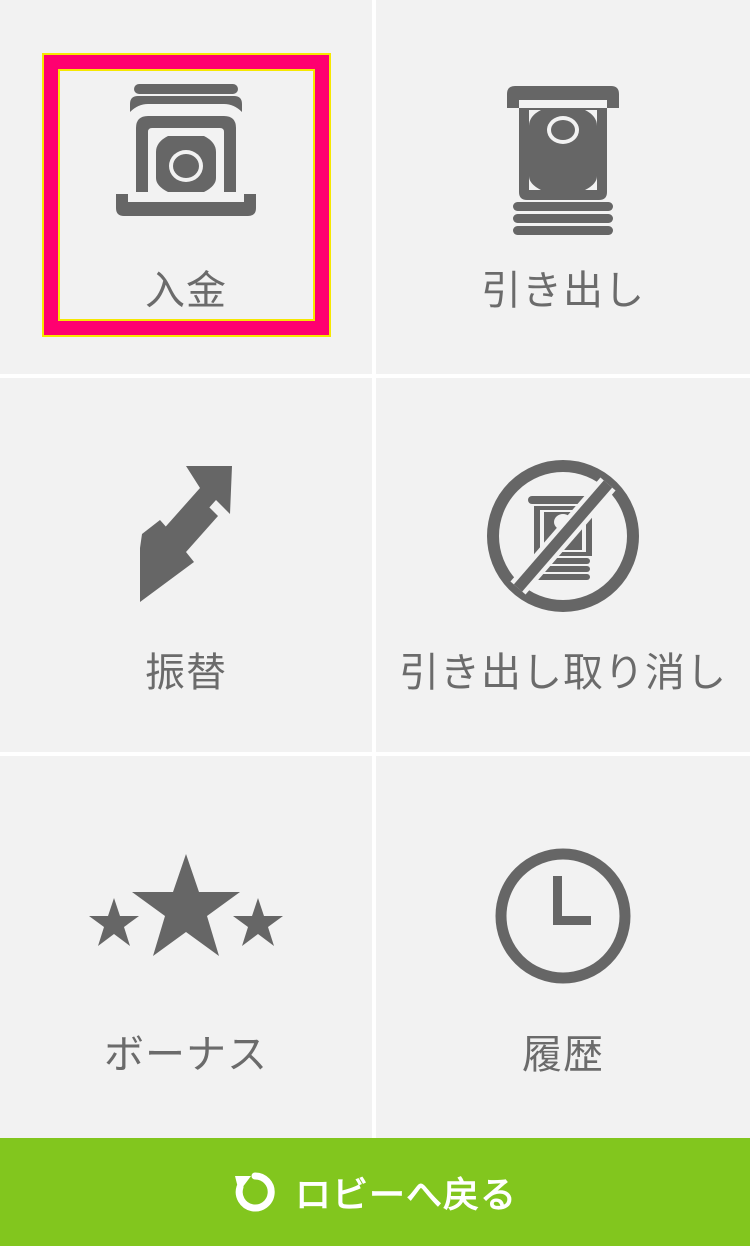 This screenshot has width=750, height=1246. What do you see at coordinates (186, 673) in the screenshot?
I see `transfer-label: 振替` at bounding box center [186, 673].